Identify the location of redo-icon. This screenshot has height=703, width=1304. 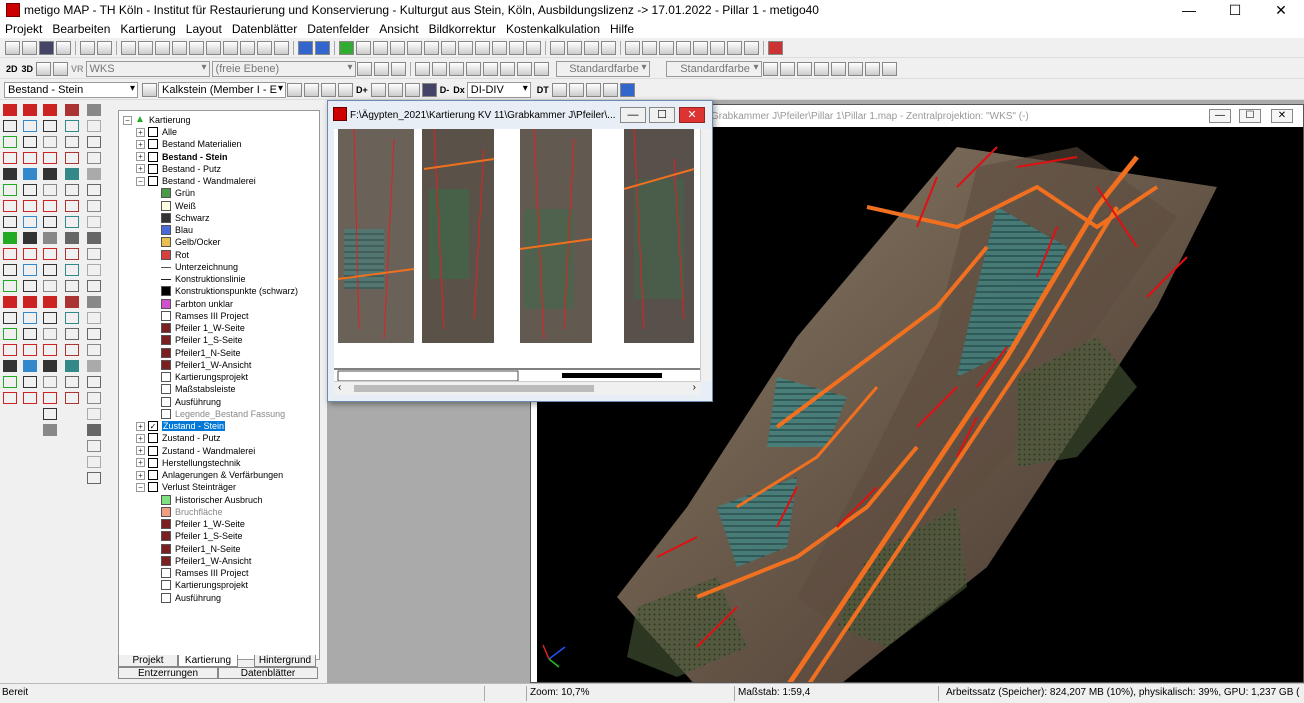
(104, 47).